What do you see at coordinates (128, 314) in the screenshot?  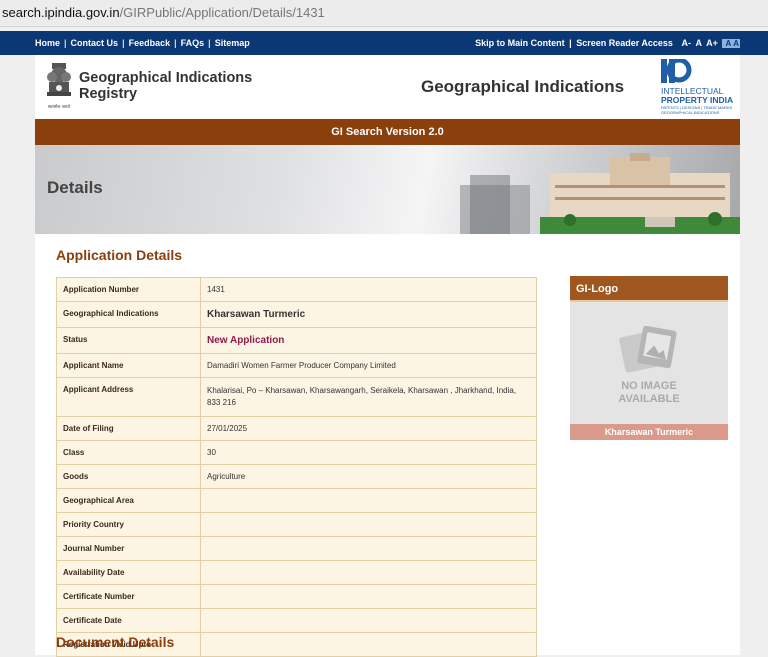 I see `details-label: Geographical Indications` at bounding box center [128, 314].